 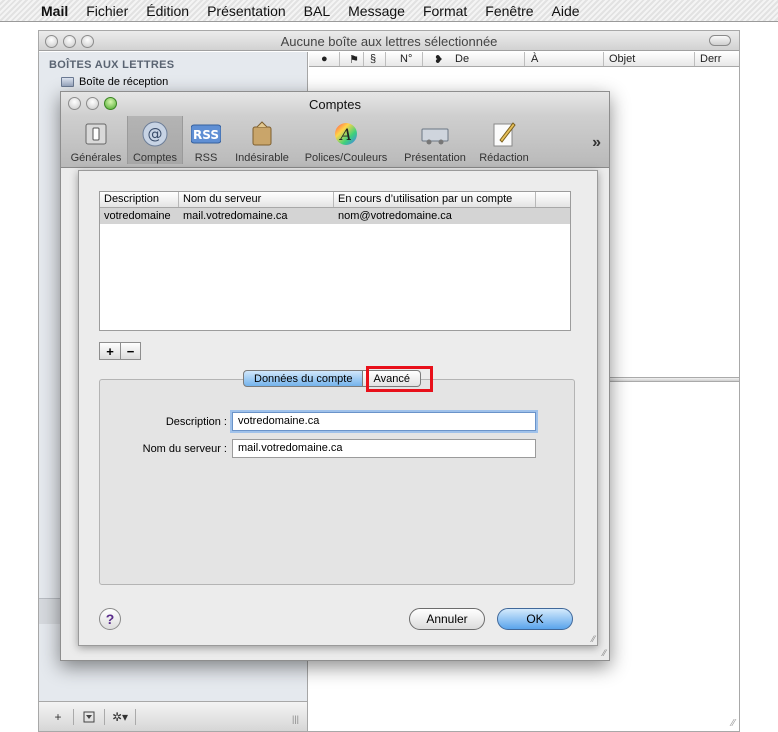 What do you see at coordinates (107, 11) in the screenshot?
I see `menu-fichier: Fichier` at bounding box center [107, 11].